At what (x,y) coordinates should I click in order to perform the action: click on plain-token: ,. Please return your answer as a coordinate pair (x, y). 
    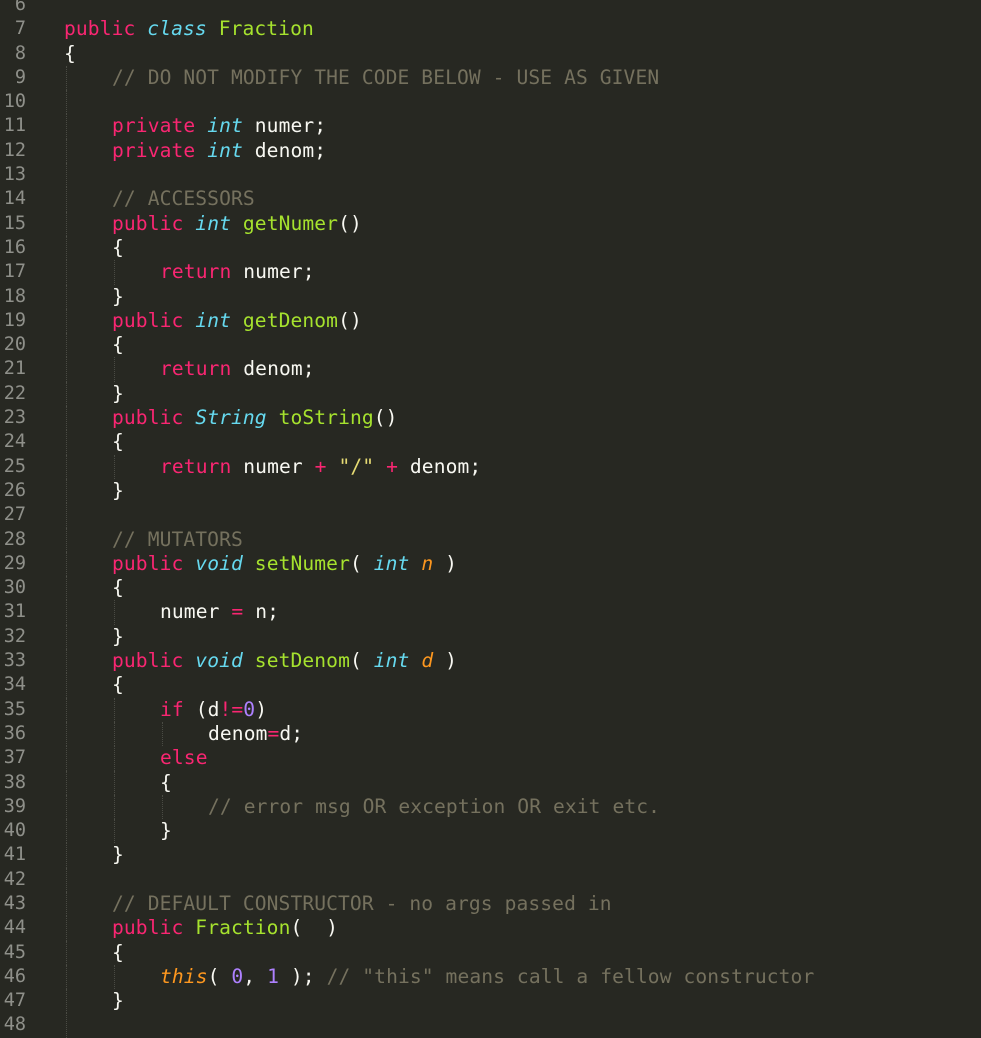
    Looking at the image, I should click on (255, 976).